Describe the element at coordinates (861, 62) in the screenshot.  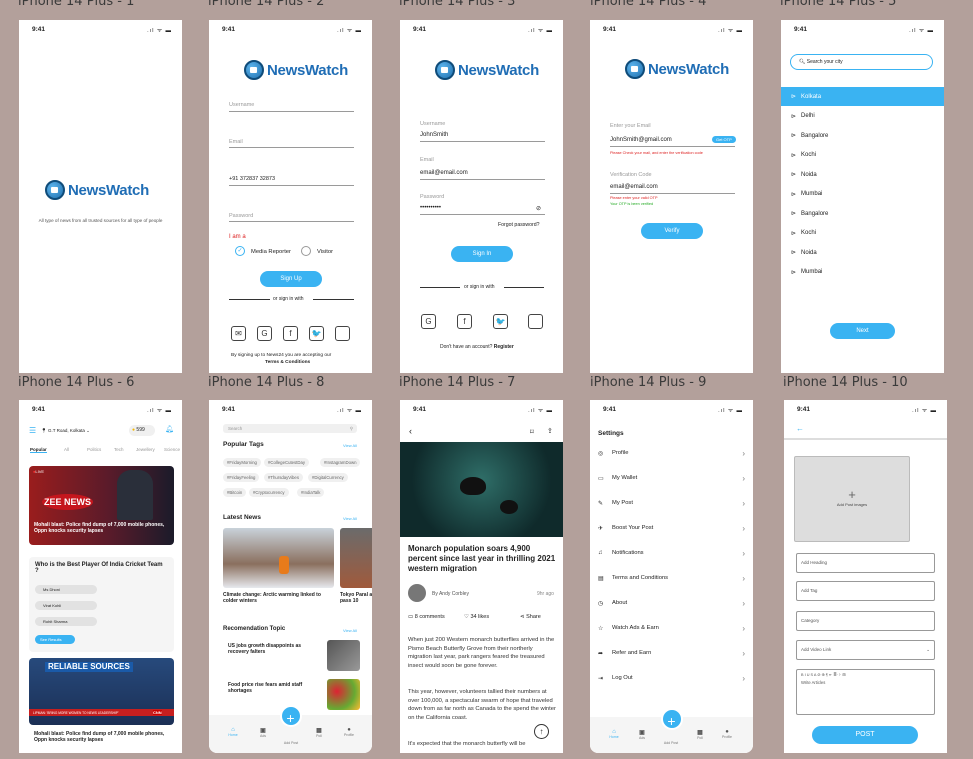
I see `city-search-input: 🔍︎ Search your city` at that location.